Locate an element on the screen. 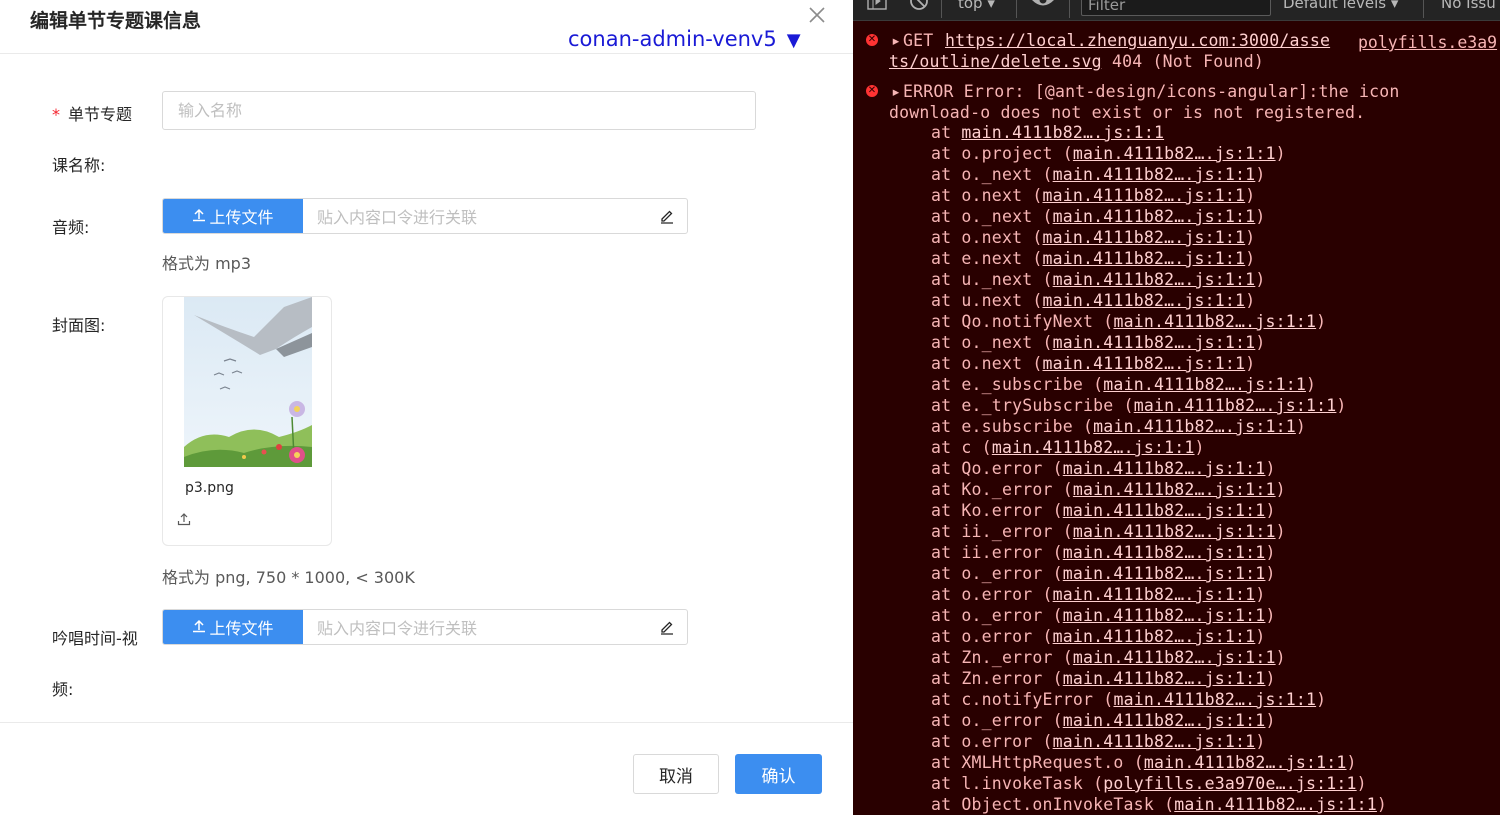  cover-thumbnail is located at coordinates (248, 382).